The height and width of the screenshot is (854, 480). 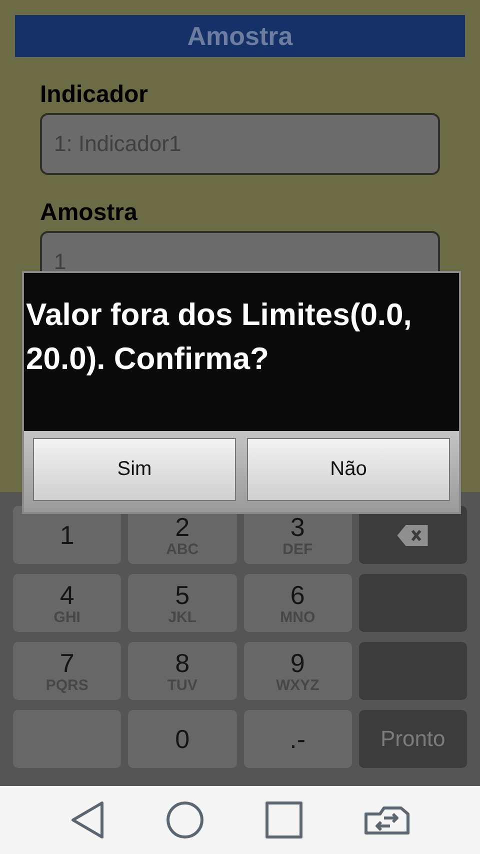 I want to click on key-digit: 2, so click(x=182, y=526).